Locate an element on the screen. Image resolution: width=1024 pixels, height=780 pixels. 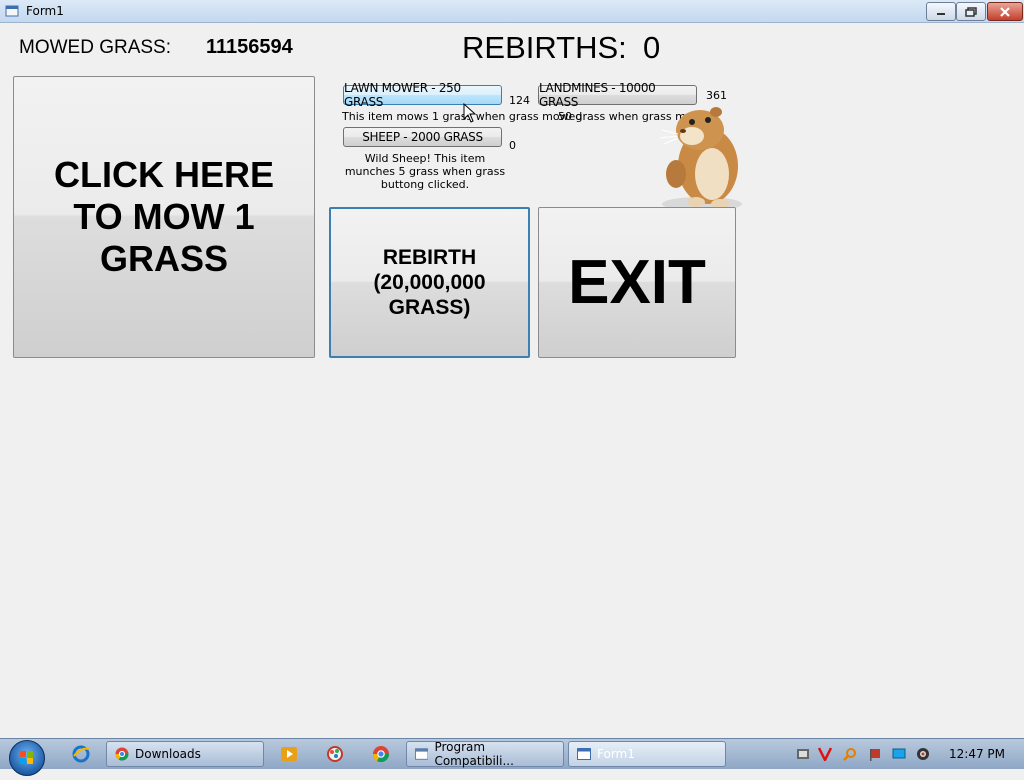
mow-grass-button-label: CLICK HERE TO MOW 1 GRASS is located at coordinates (163, 216).